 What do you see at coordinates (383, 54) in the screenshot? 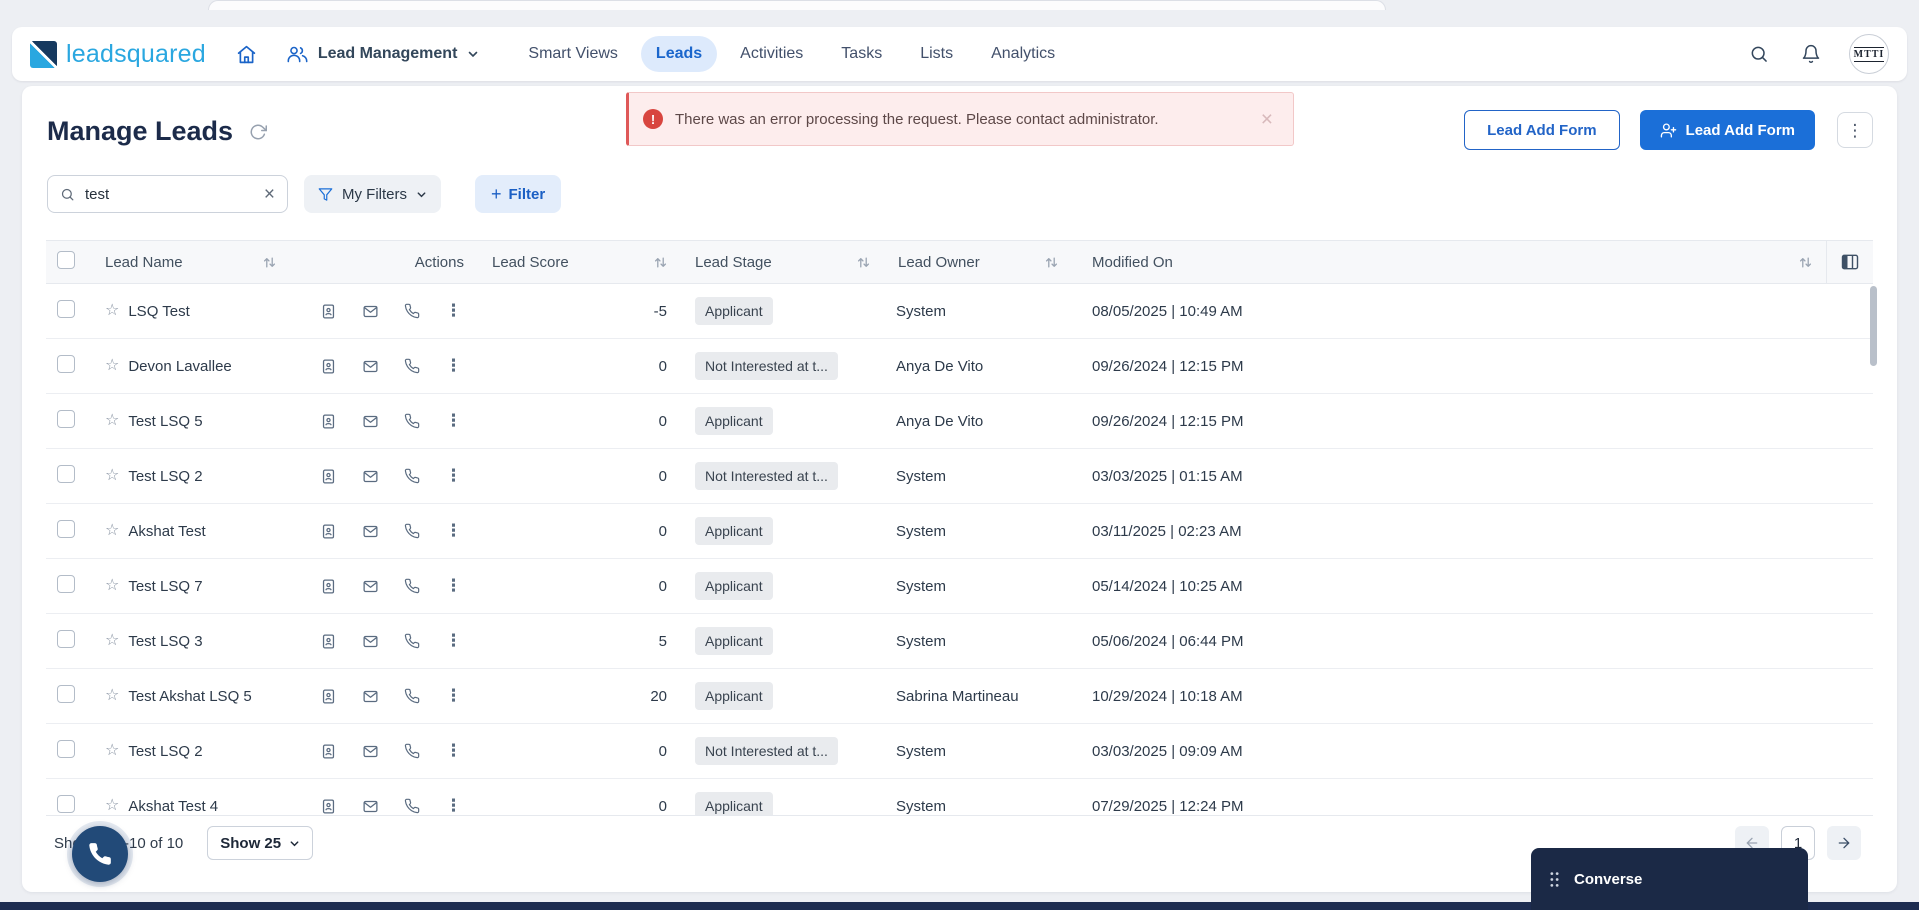
I see `app-selector-dropdown: Lead Management` at bounding box center [383, 54].